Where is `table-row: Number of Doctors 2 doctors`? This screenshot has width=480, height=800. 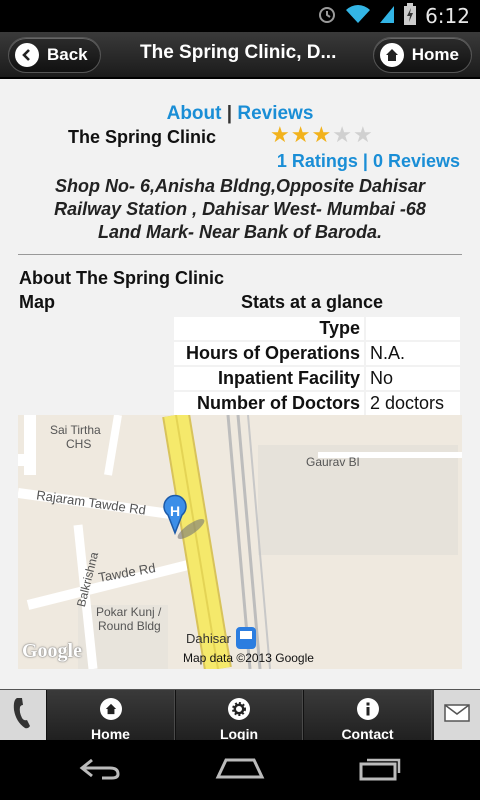
table-row: Number of Doctors 2 doctors is located at coordinates (317, 403).